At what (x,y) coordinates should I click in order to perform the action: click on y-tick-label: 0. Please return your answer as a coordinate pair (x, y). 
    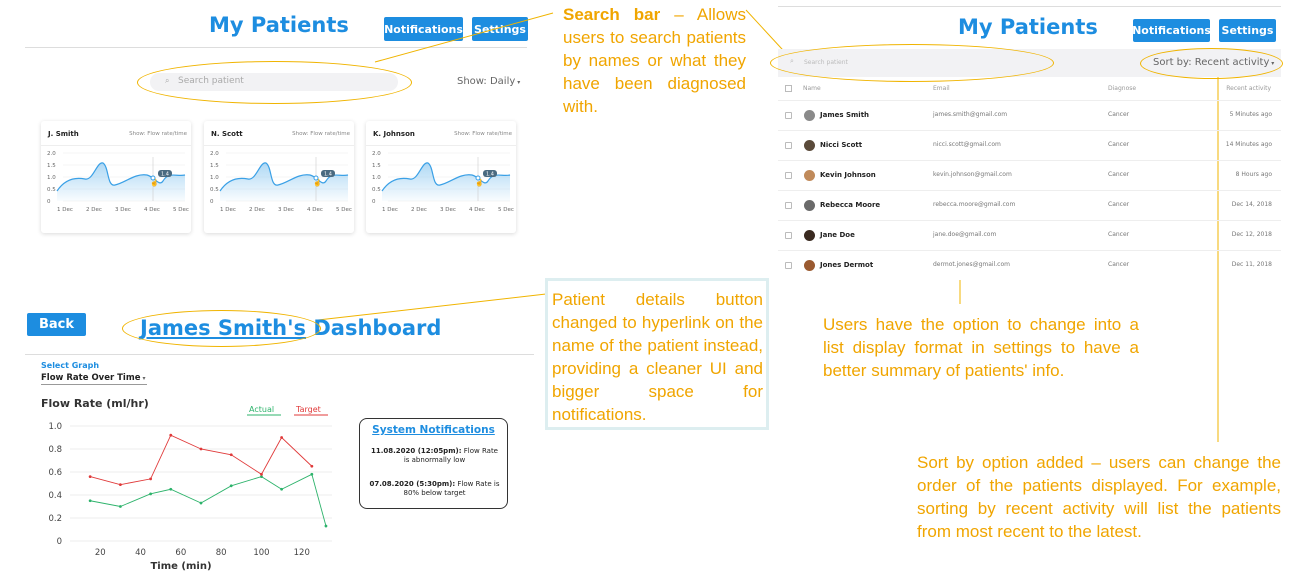
    Looking at the image, I should click on (59, 542).